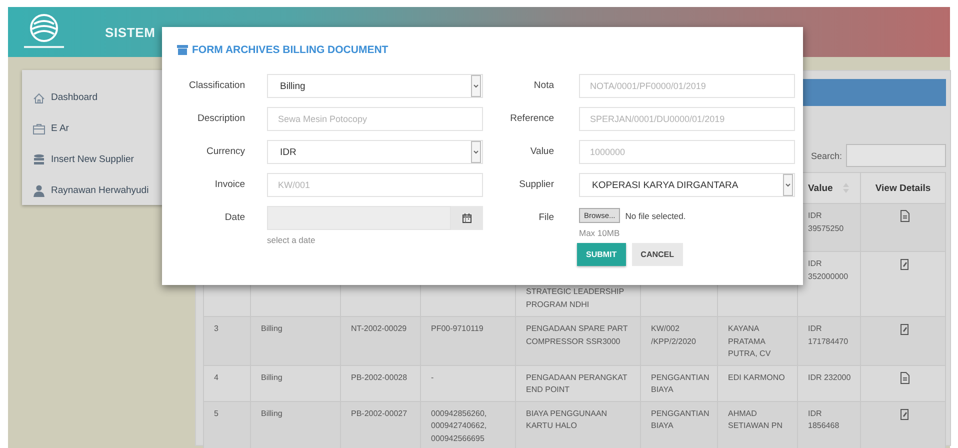 This screenshot has width=958, height=448. I want to click on dropdown: Billing, so click(375, 86).